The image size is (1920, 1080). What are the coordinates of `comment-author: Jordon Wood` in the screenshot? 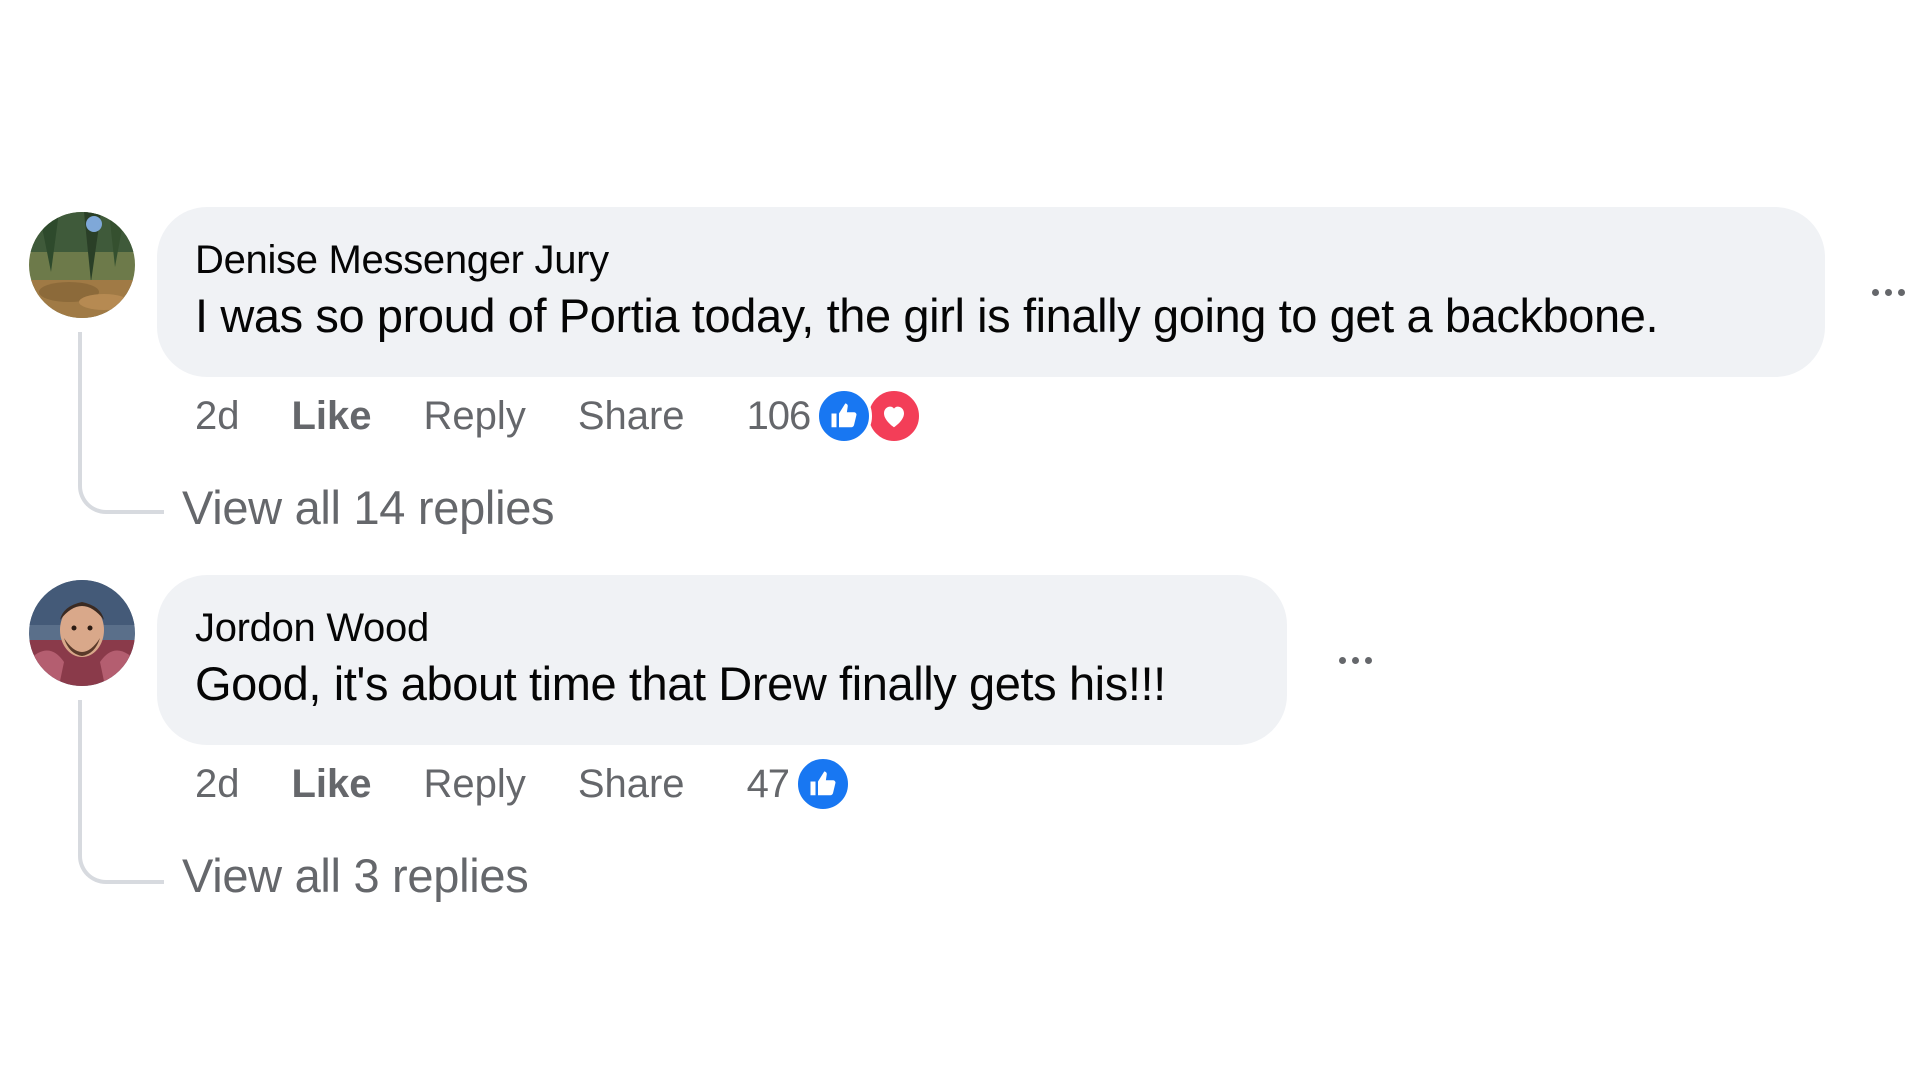 It's located at (722, 628).